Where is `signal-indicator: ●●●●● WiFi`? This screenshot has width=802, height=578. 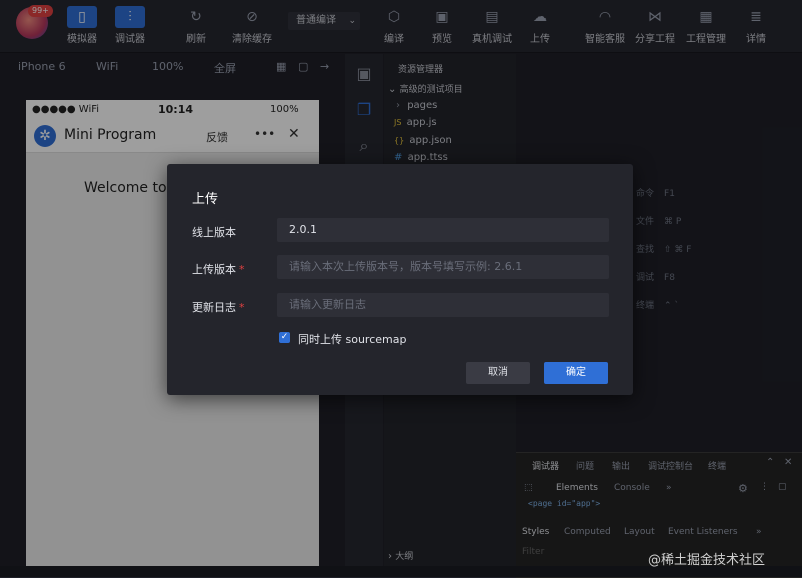
signal-indicator: ●●●●● WiFi is located at coordinates (66, 109).